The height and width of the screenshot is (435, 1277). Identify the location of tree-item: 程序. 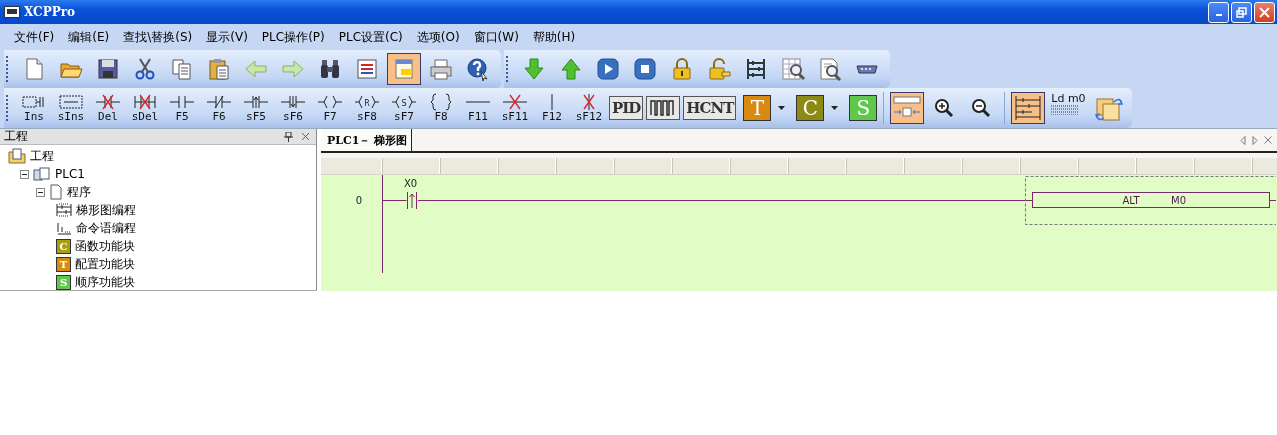
(79, 192).